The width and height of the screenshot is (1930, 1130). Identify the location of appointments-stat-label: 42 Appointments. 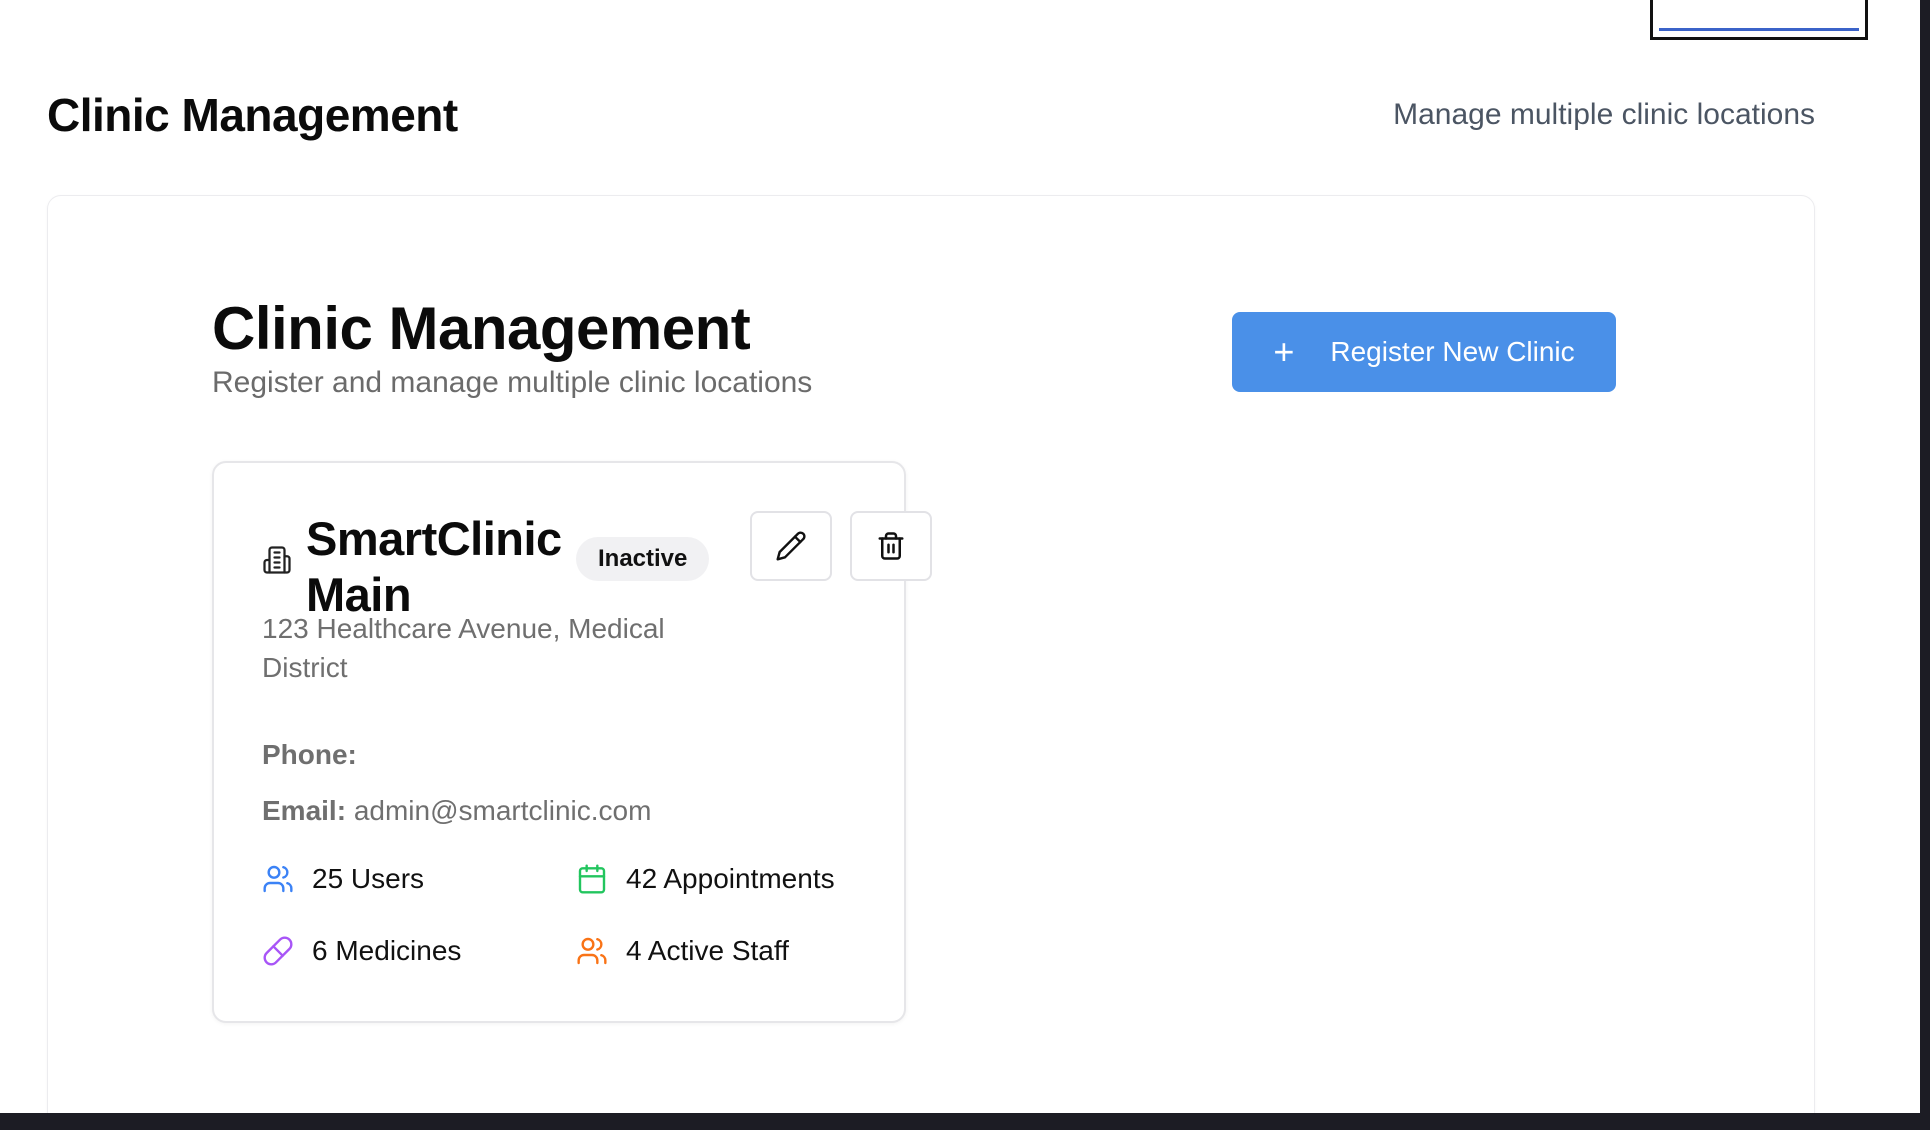
(730, 878).